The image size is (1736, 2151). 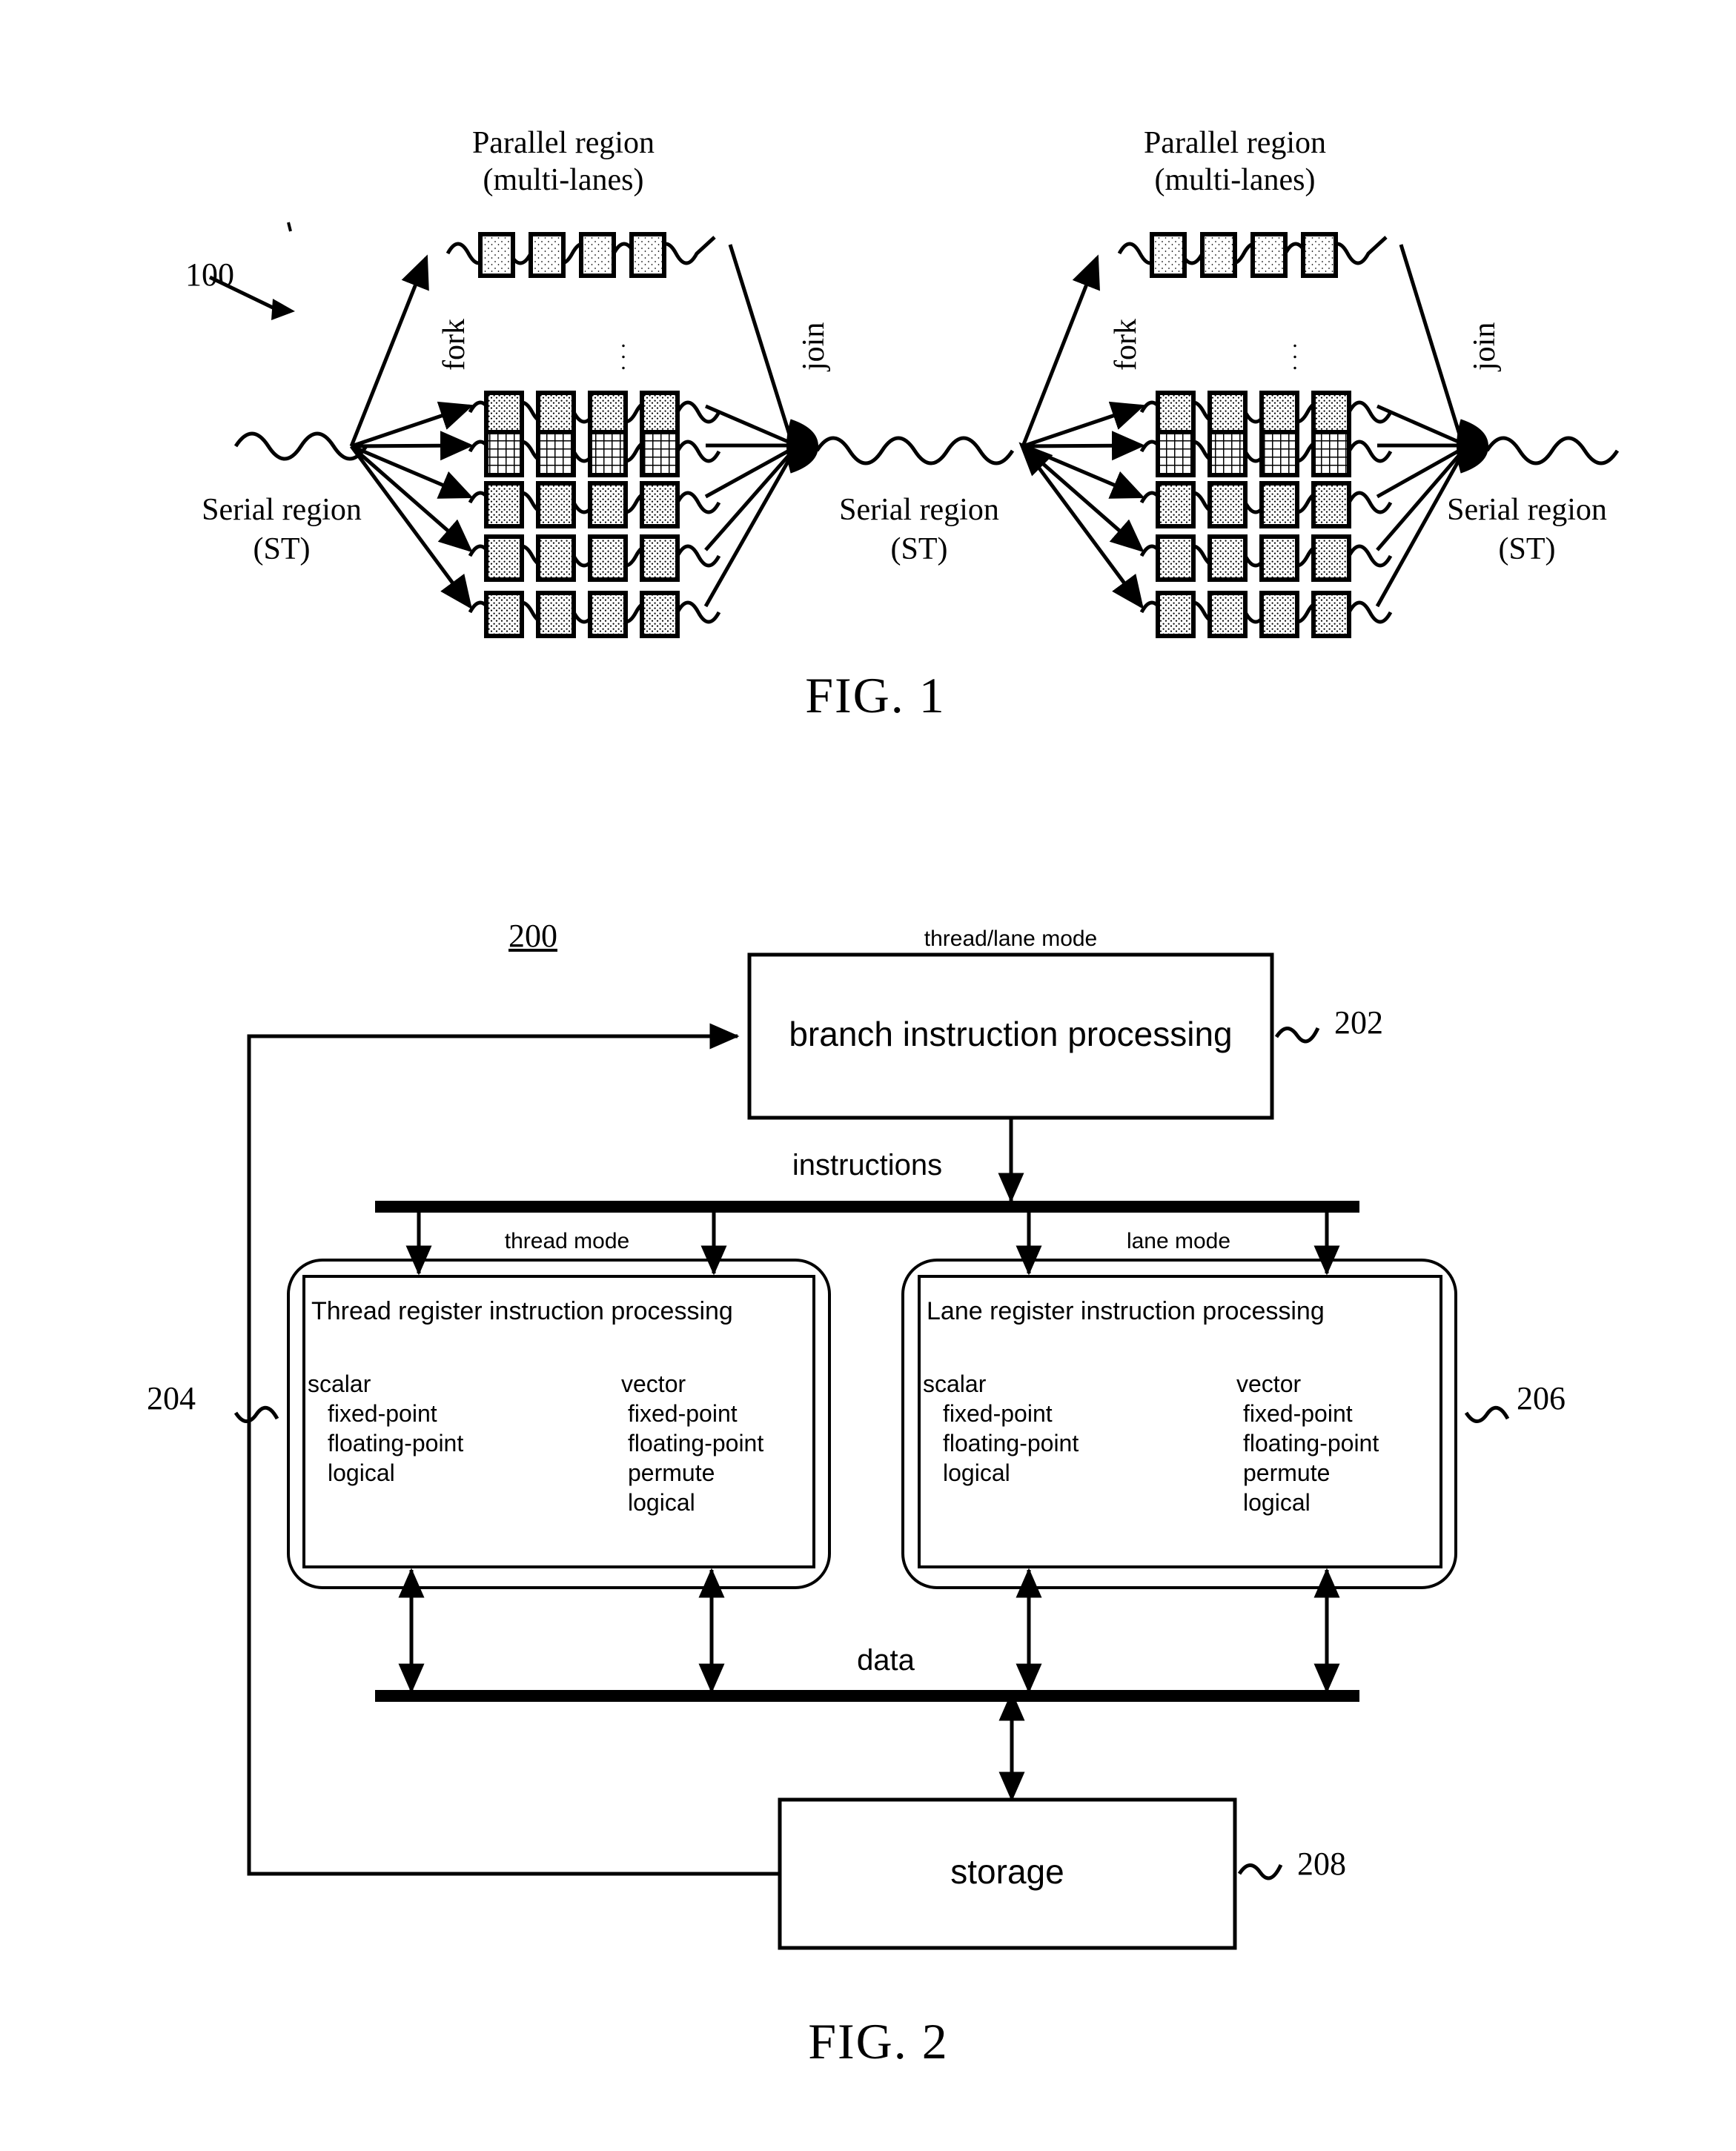 I want to click on figure-2-caption: FIG. 2, so click(x=878, y=2041).